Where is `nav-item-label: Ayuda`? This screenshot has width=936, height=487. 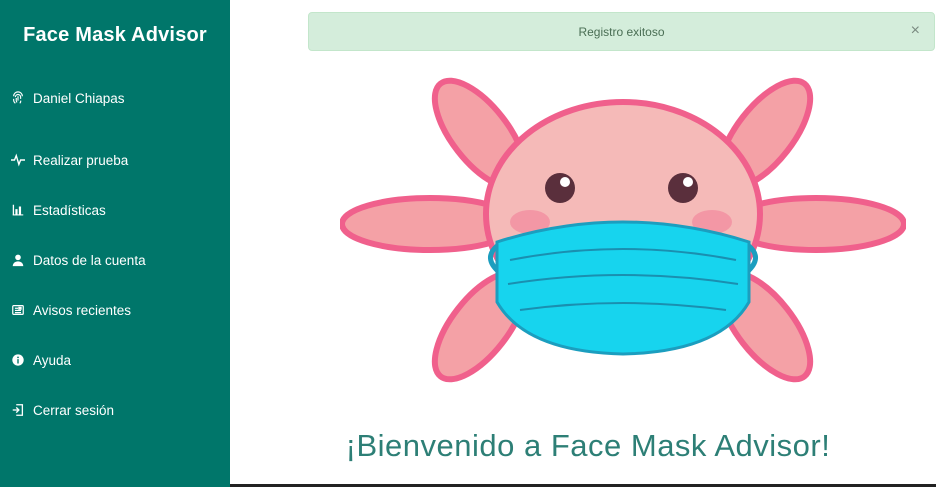
nav-item-label: Ayuda is located at coordinates (52, 360).